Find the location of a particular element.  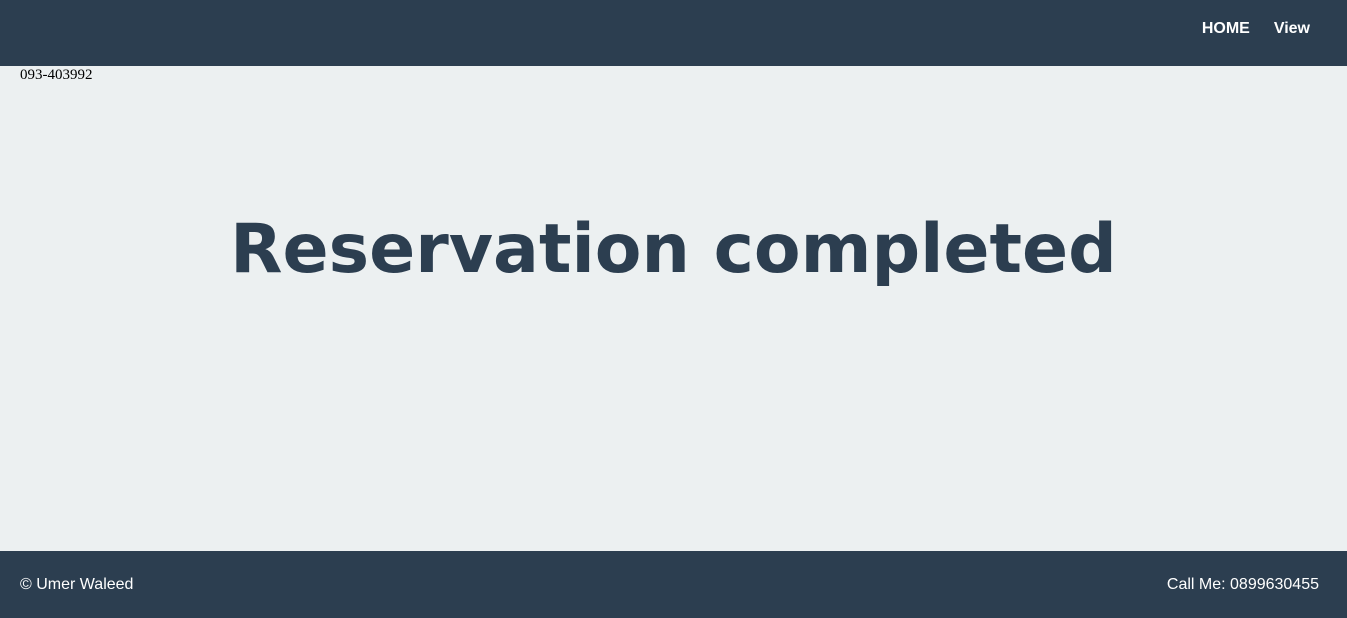

footer: © Umer Waleed Call Me: 0899630455 is located at coordinates (673, 584).